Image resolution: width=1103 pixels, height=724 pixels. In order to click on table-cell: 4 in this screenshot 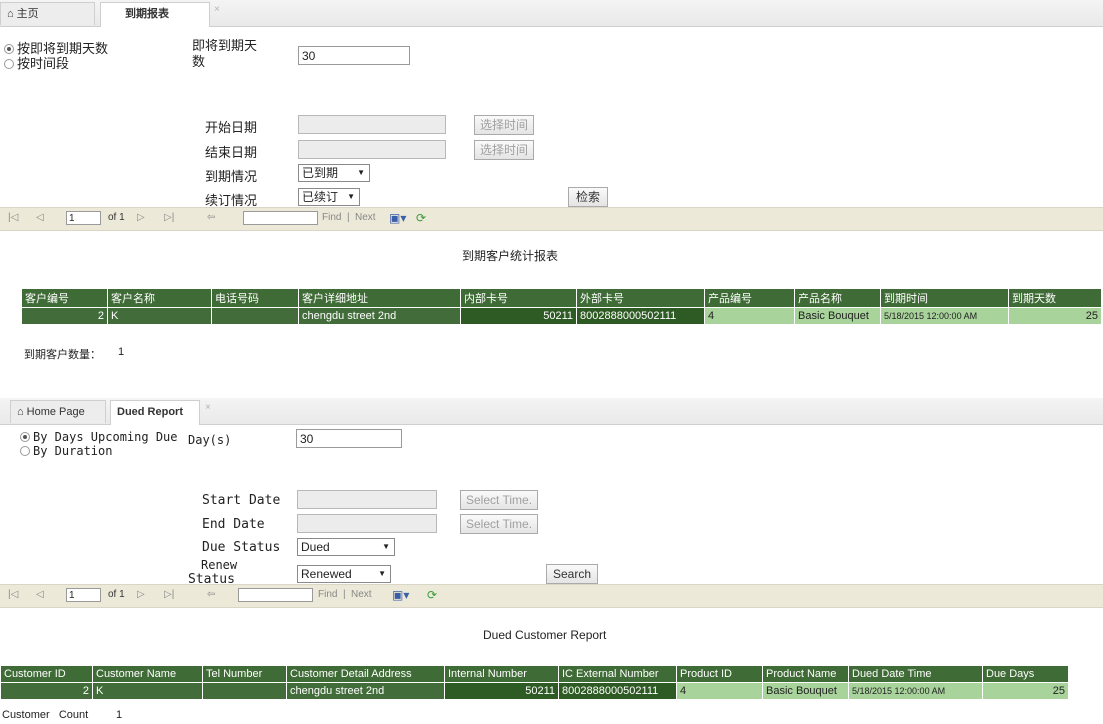, I will do `click(749, 316)`.